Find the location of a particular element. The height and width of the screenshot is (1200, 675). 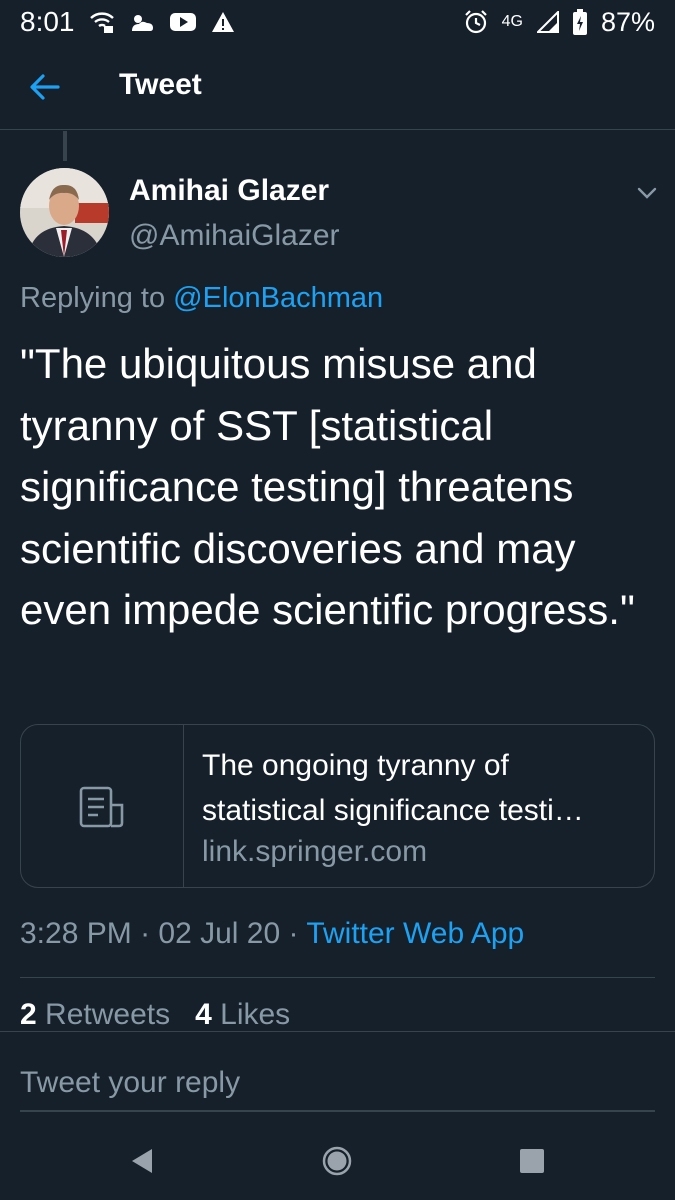

status-right: 4G 87% is located at coordinates (559, 22).